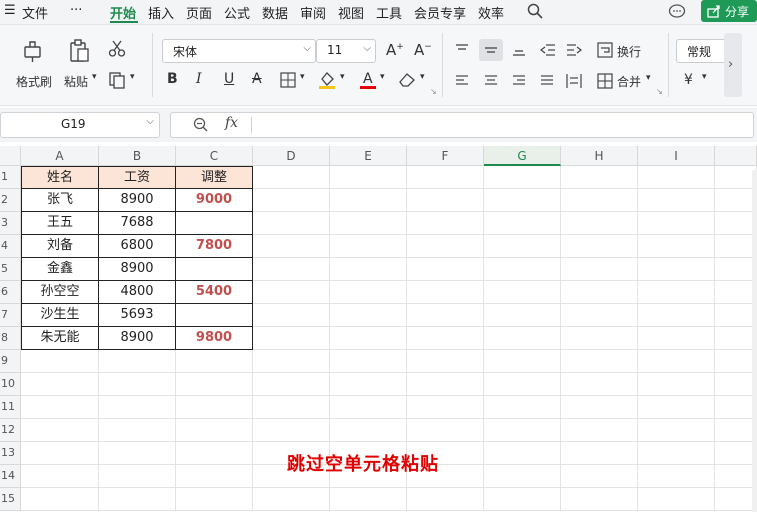 Image resolution: width=757 pixels, height=512 pixels. What do you see at coordinates (132, 77) in the screenshot?
I see `copy-dropdown-icon: ▾` at bounding box center [132, 77].